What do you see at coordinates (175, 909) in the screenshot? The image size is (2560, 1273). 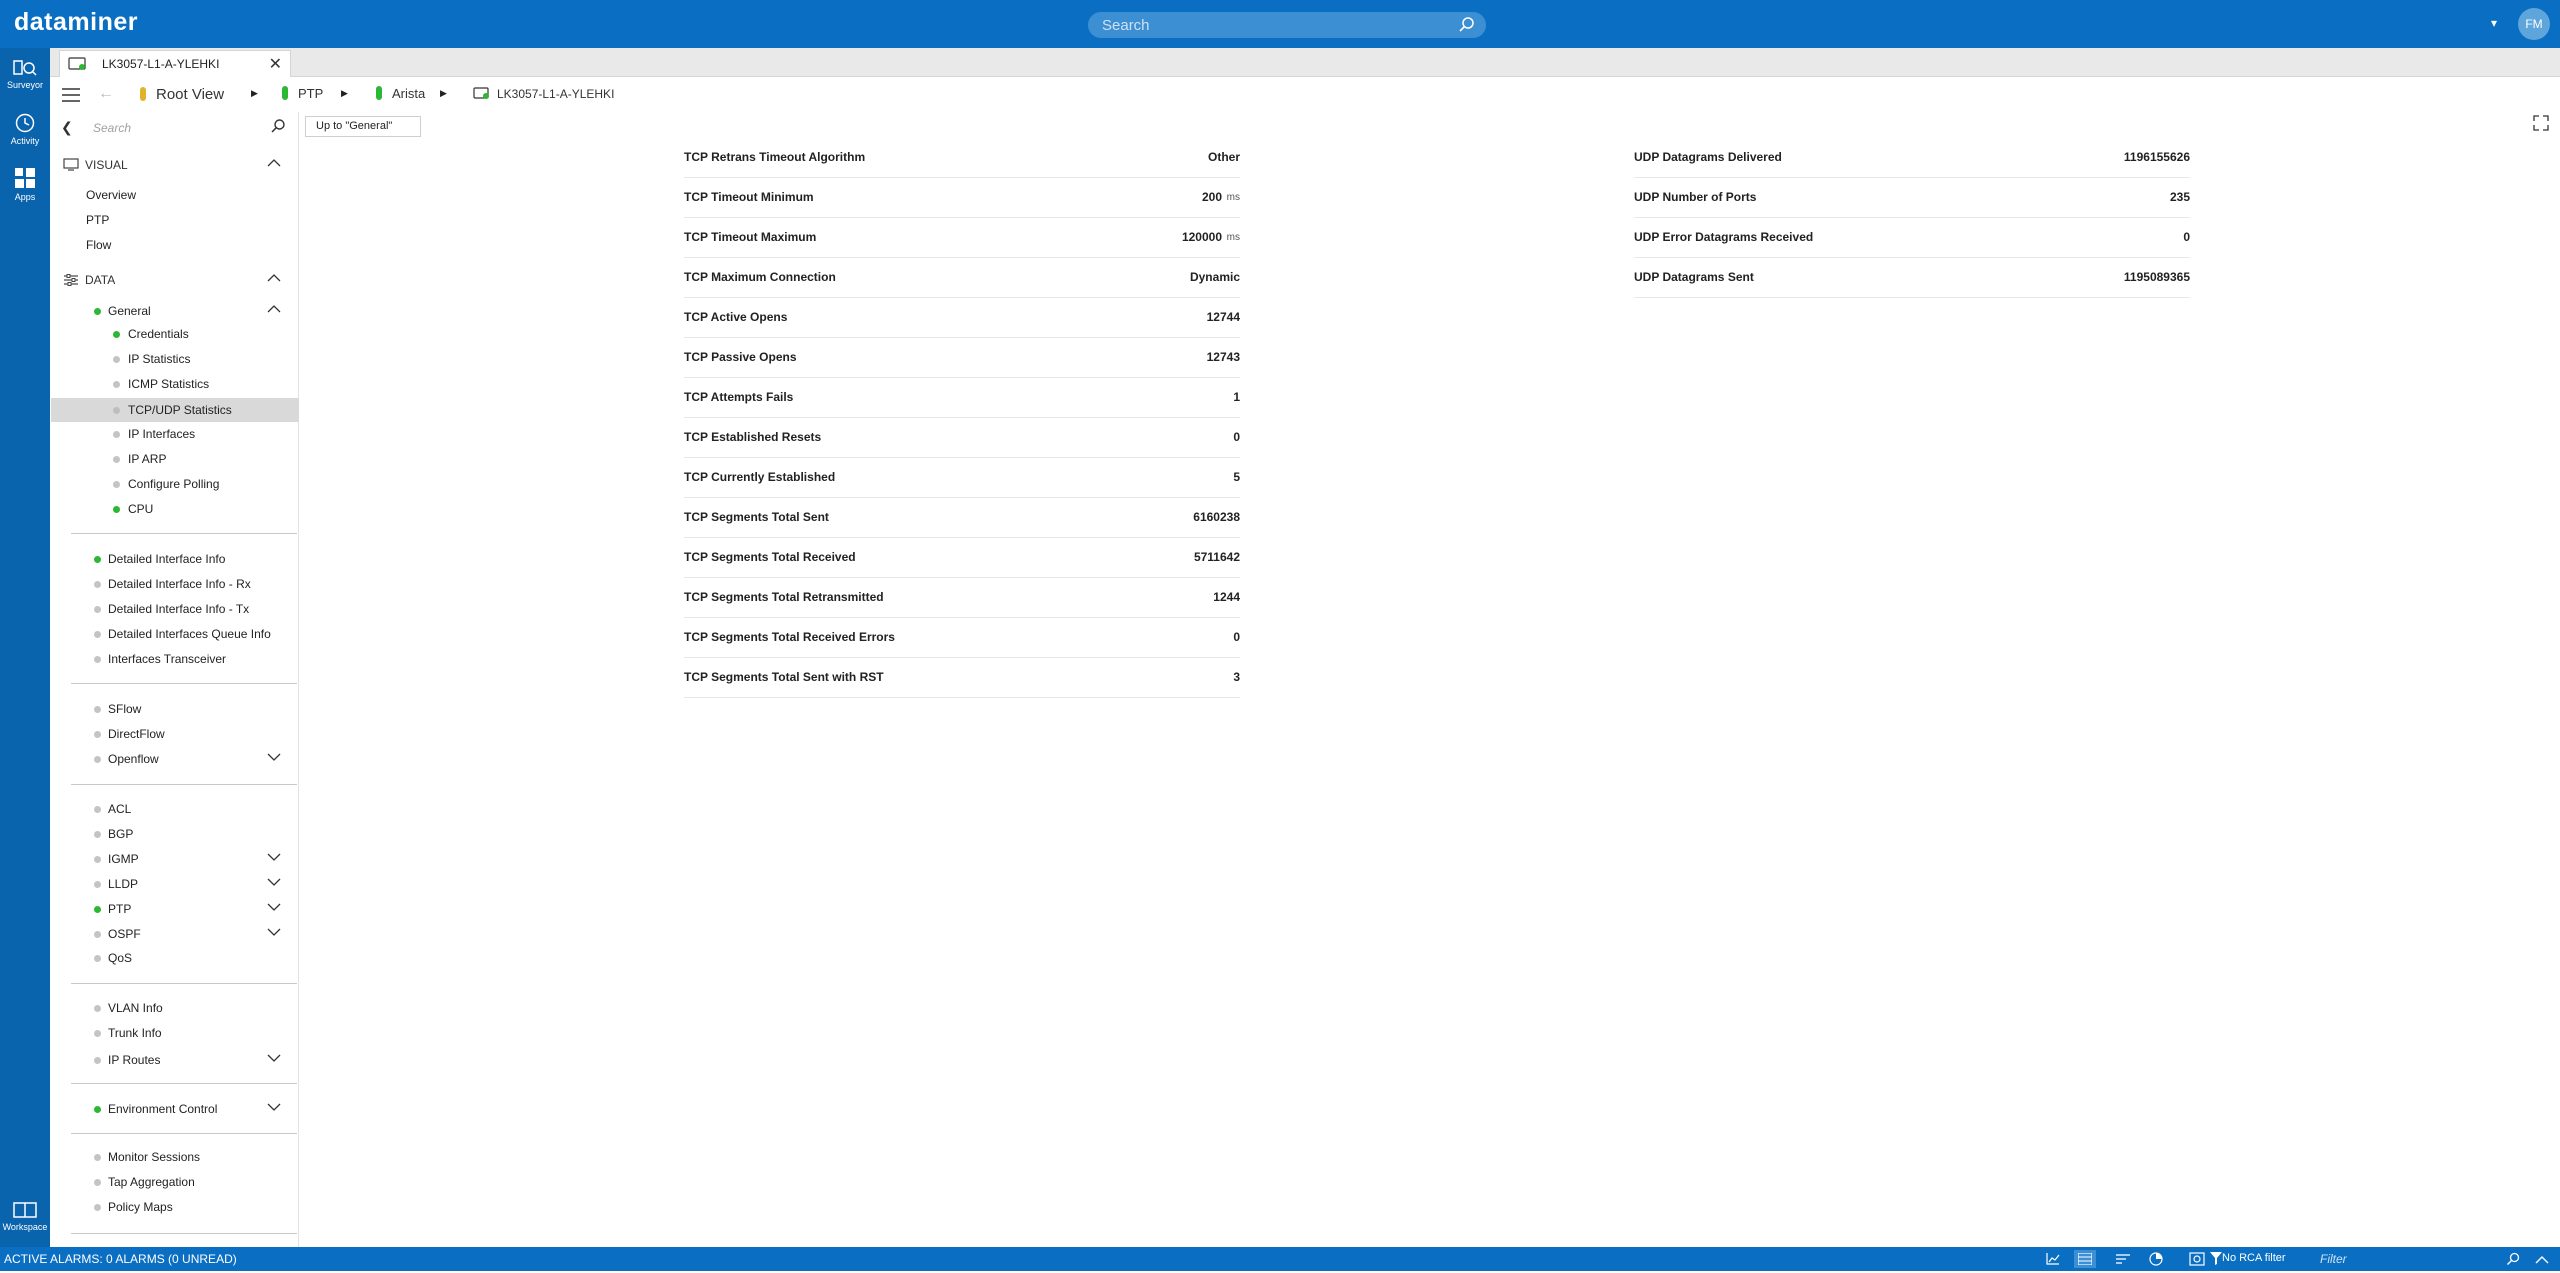 I see `nav-item-ptp-data: PTP` at bounding box center [175, 909].